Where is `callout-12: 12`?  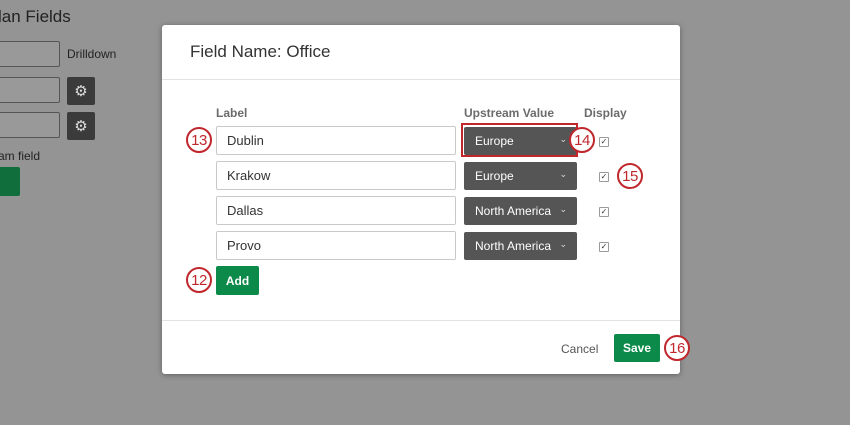 callout-12: 12 is located at coordinates (199, 280).